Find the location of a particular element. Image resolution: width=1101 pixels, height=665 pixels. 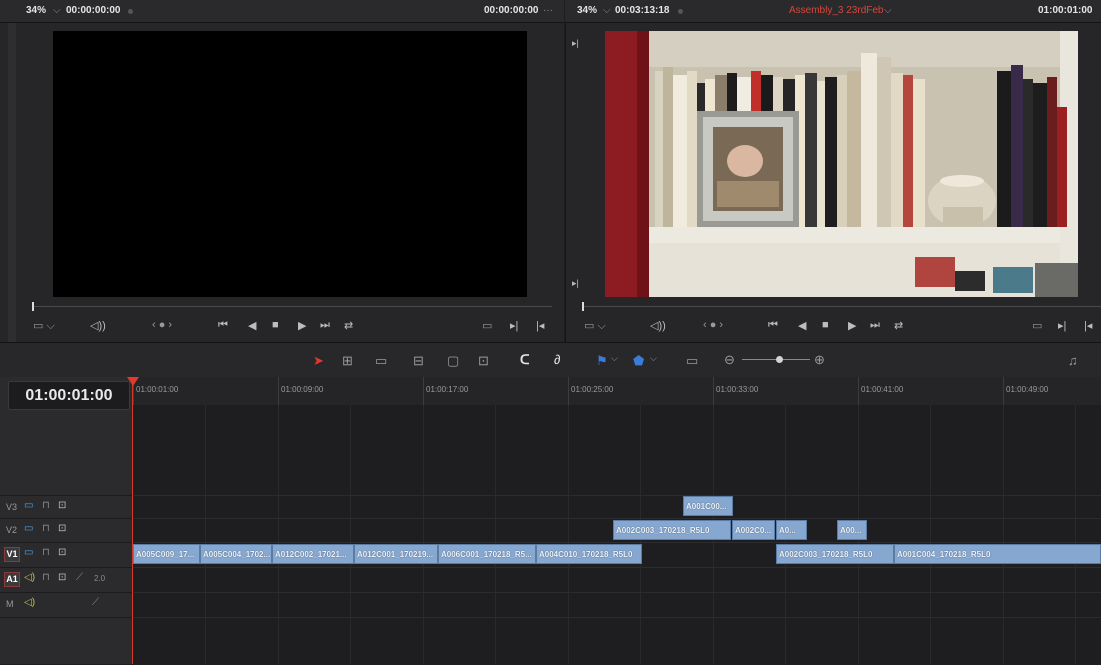

lane-a1 is located at coordinates (617, 578).